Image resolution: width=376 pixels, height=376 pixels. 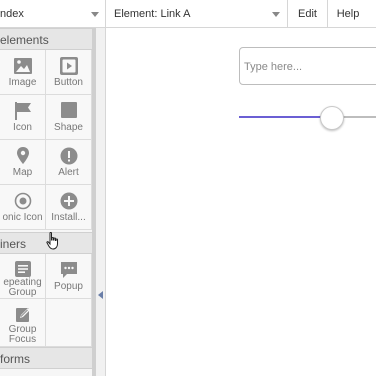 What do you see at coordinates (68, 127) in the screenshot?
I see `palette-item-label: Shape` at bounding box center [68, 127].